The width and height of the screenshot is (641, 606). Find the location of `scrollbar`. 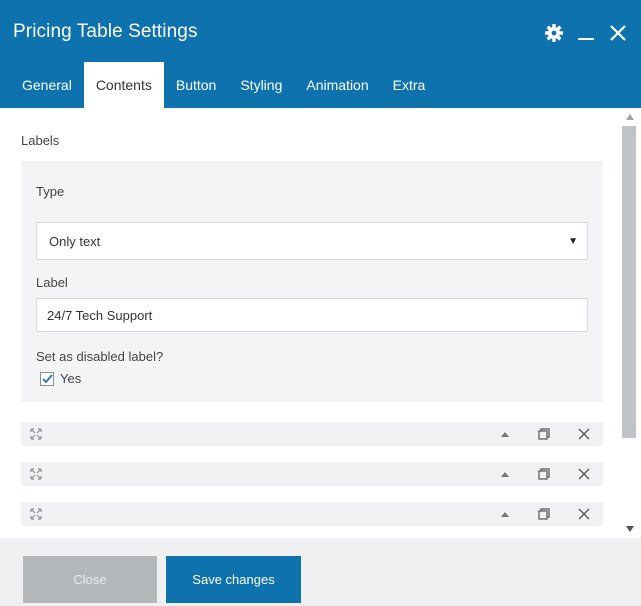

scrollbar is located at coordinates (630, 323).